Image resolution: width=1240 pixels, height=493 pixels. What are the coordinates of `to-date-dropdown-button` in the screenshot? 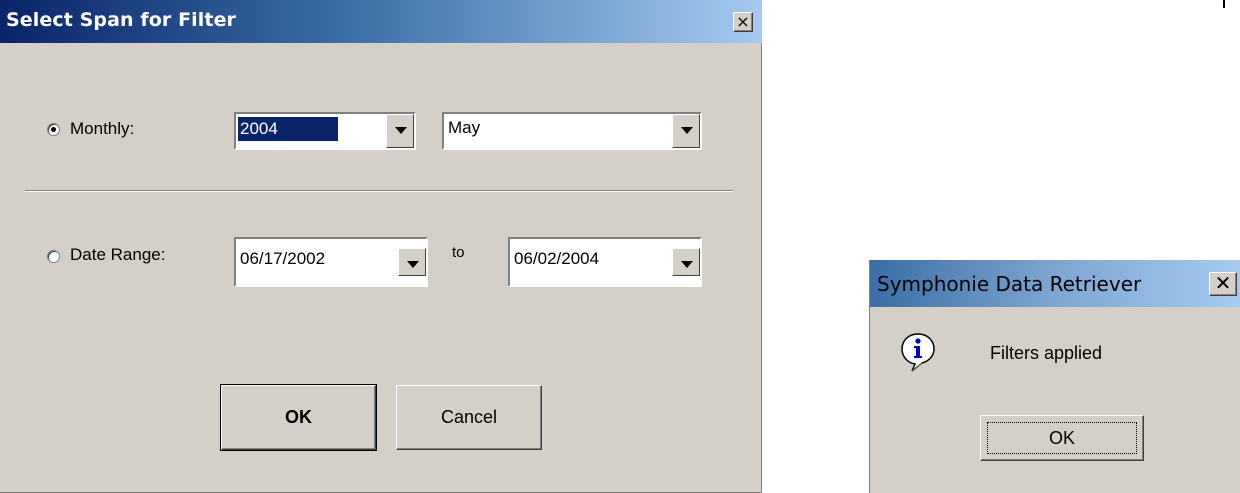 It's located at (686, 262).